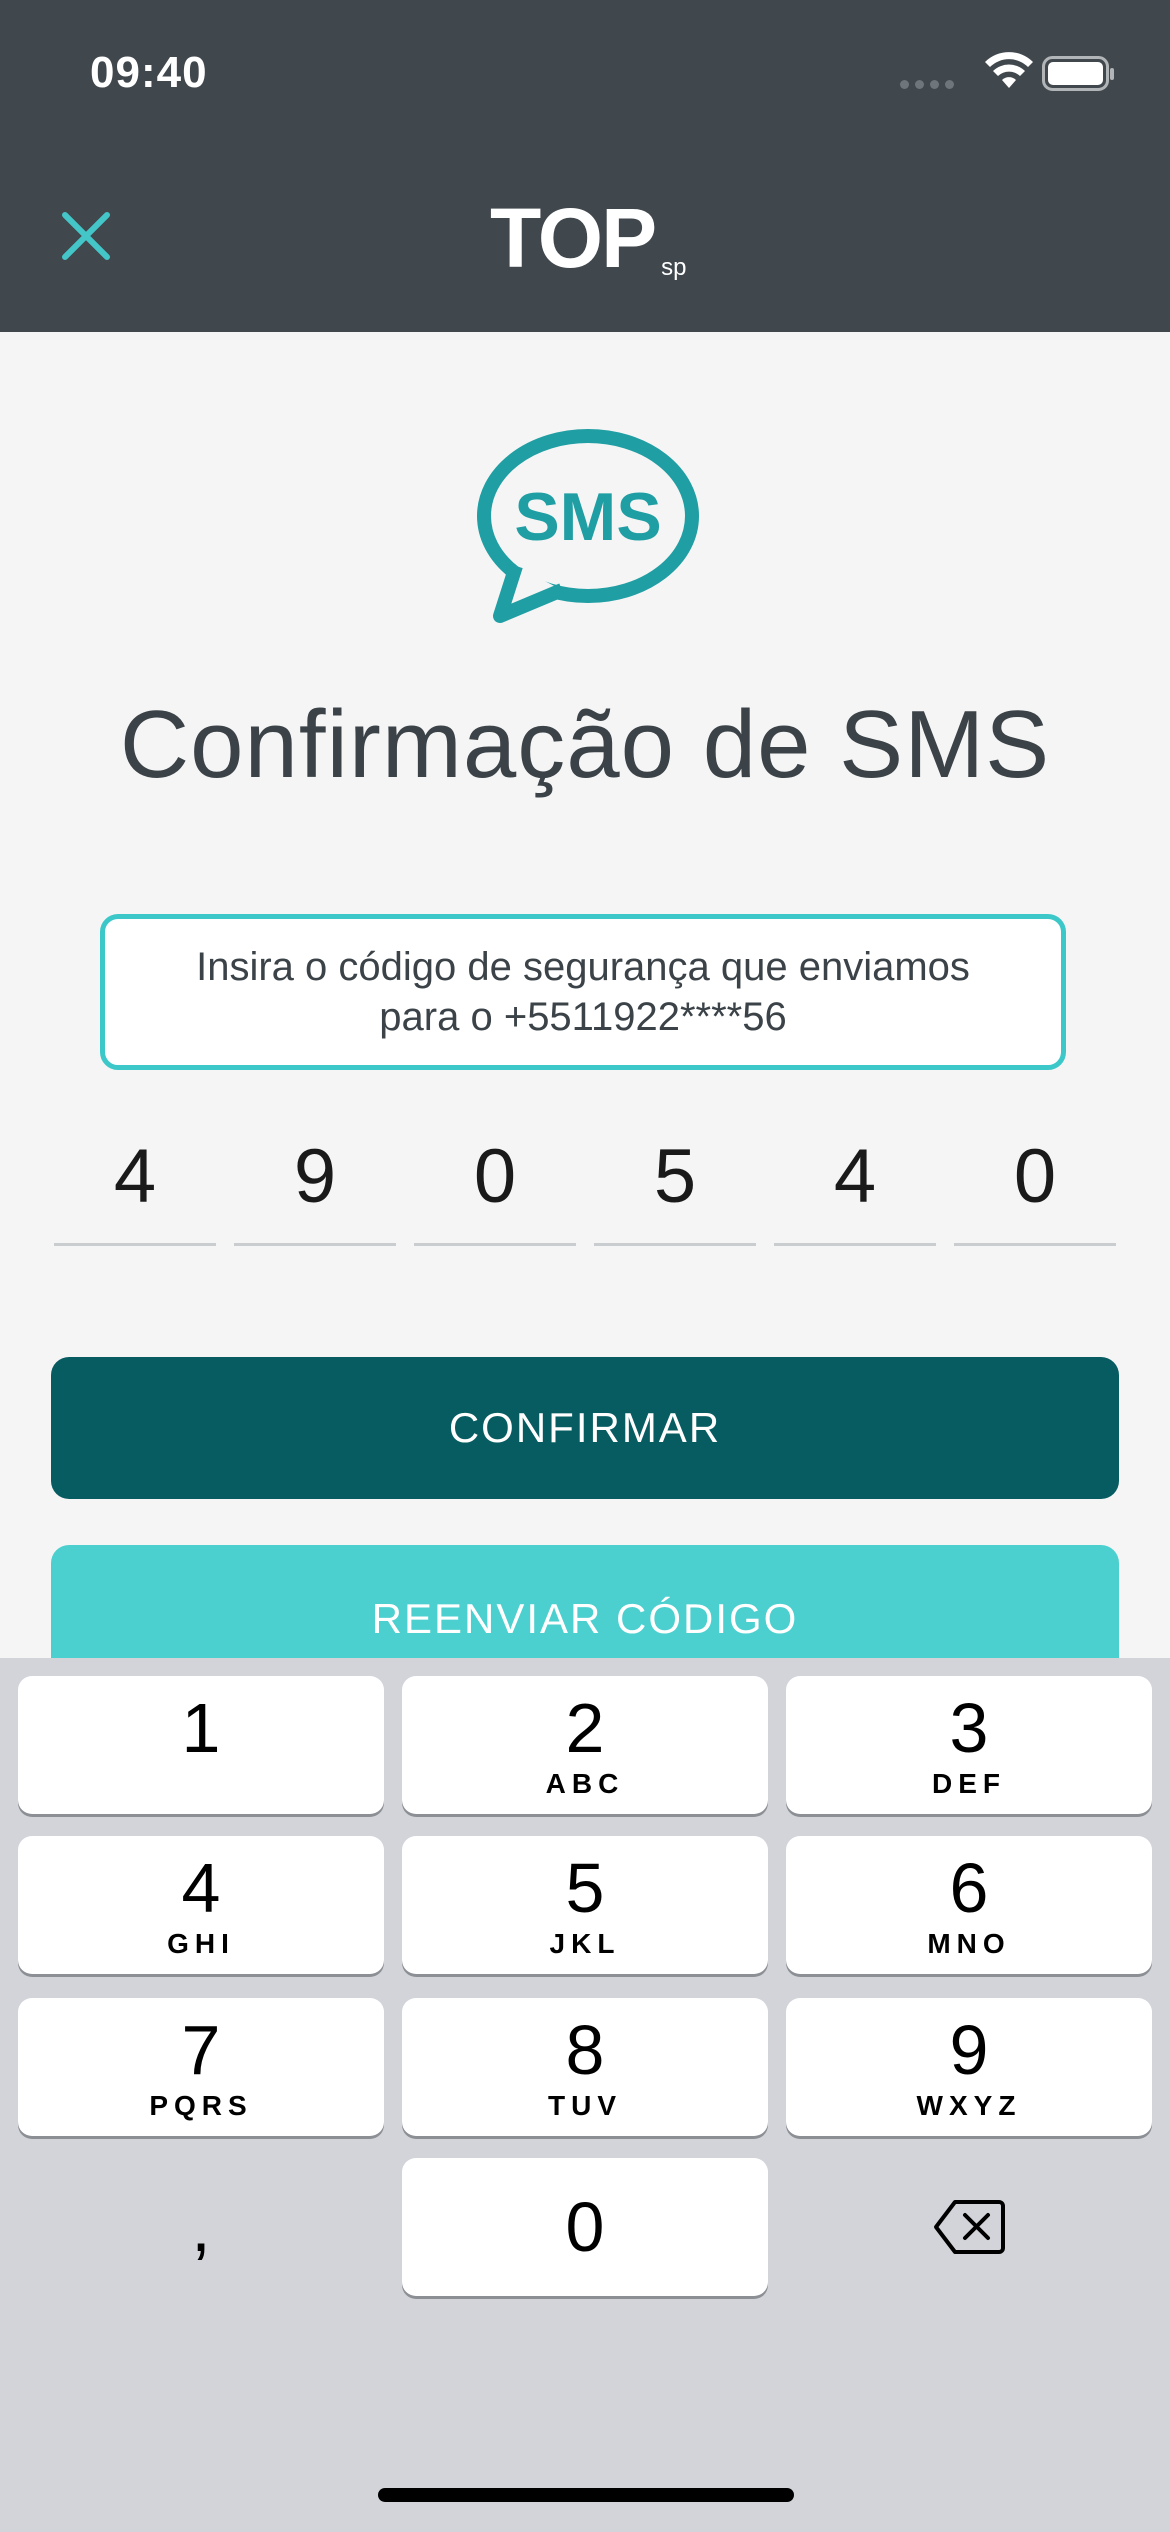 The image size is (1170, 2532). Describe the element at coordinates (674, 267) in the screenshot. I see `logo-subtext: sp` at that location.